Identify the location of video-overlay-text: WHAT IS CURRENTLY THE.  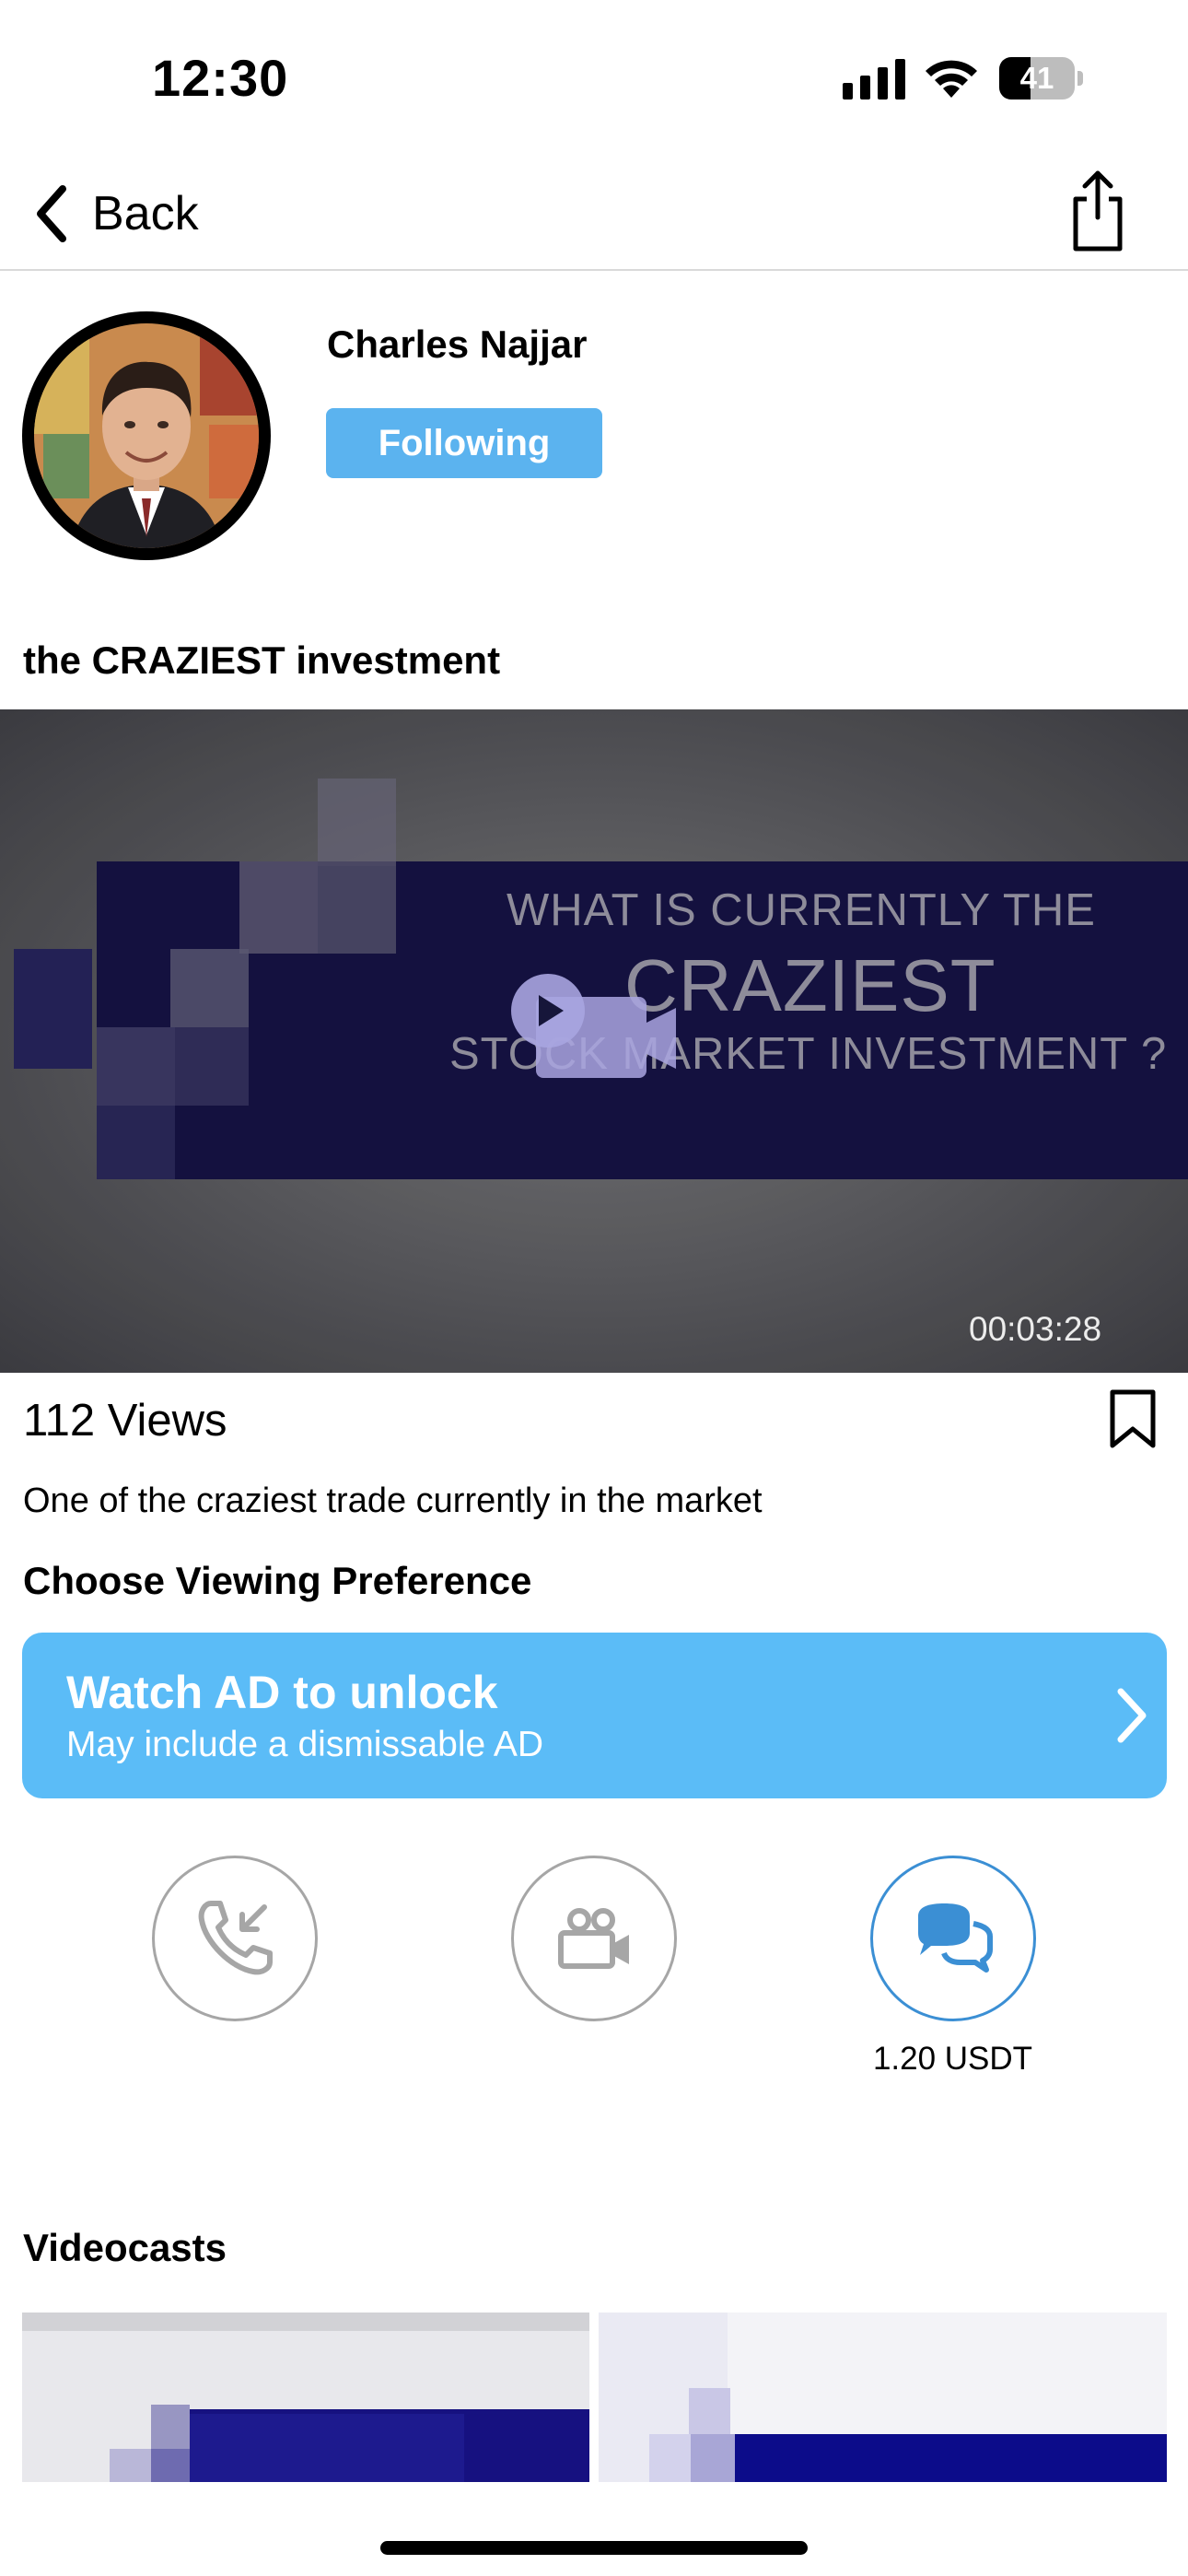
(801, 910).